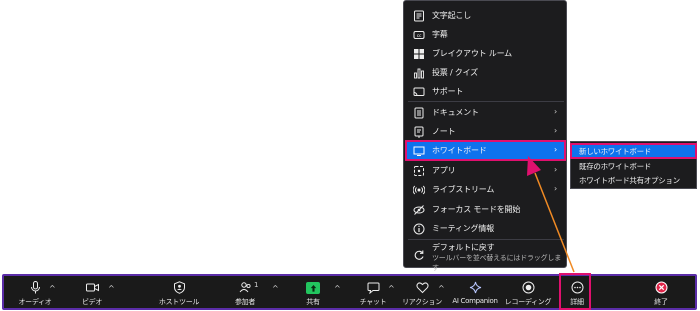 Image resolution: width=700 pixels, height=311 pixels. What do you see at coordinates (528, 302) in the screenshot?
I see `recording-label: レコーディング` at bounding box center [528, 302].